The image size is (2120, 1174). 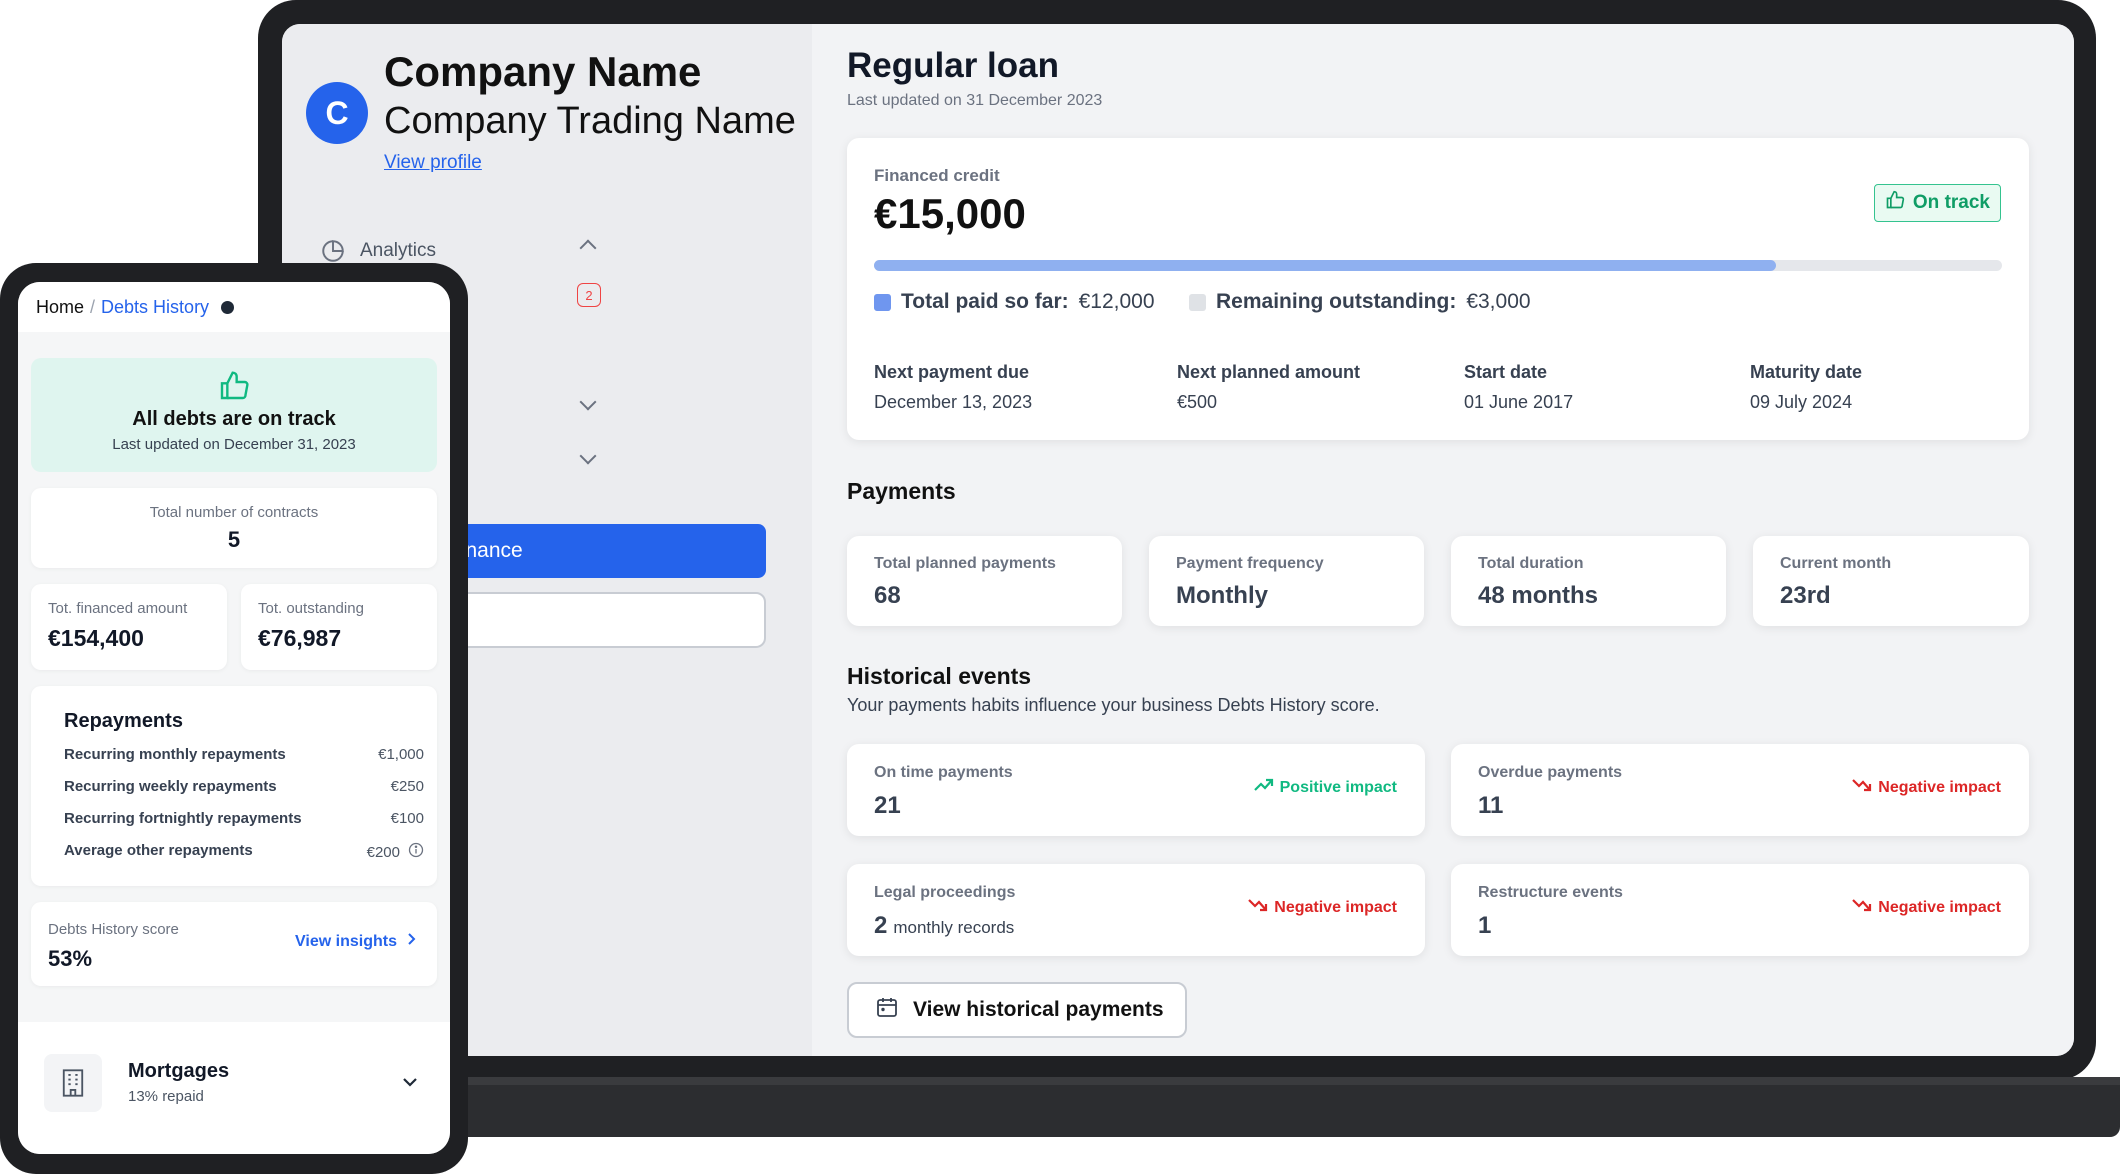 I want to click on on-track-updated: Last updated on December 31, 2023, so click(x=234, y=444).